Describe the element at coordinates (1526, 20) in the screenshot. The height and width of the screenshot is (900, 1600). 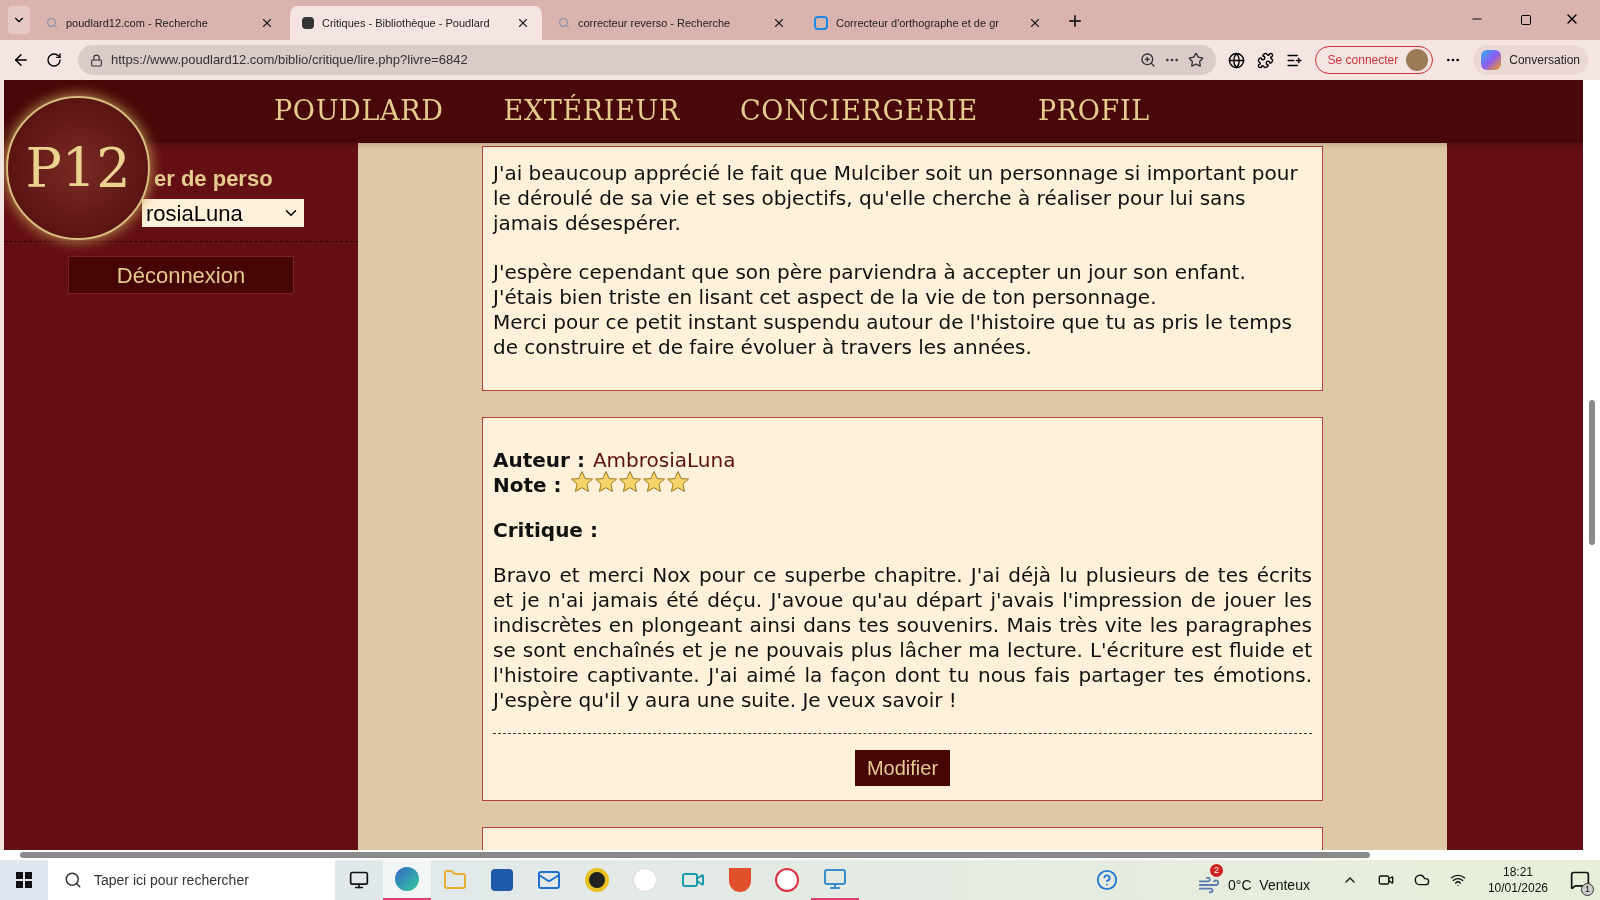
I see `maximize-icon` at that location.